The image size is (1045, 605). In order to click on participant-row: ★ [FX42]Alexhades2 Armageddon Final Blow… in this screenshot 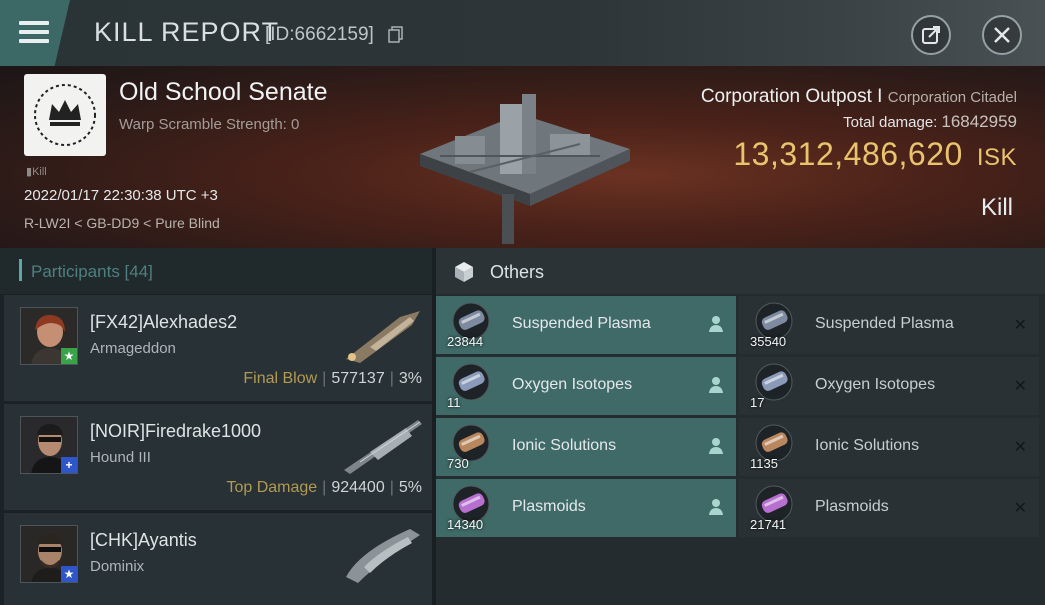, I will do `click(218, 347)`.